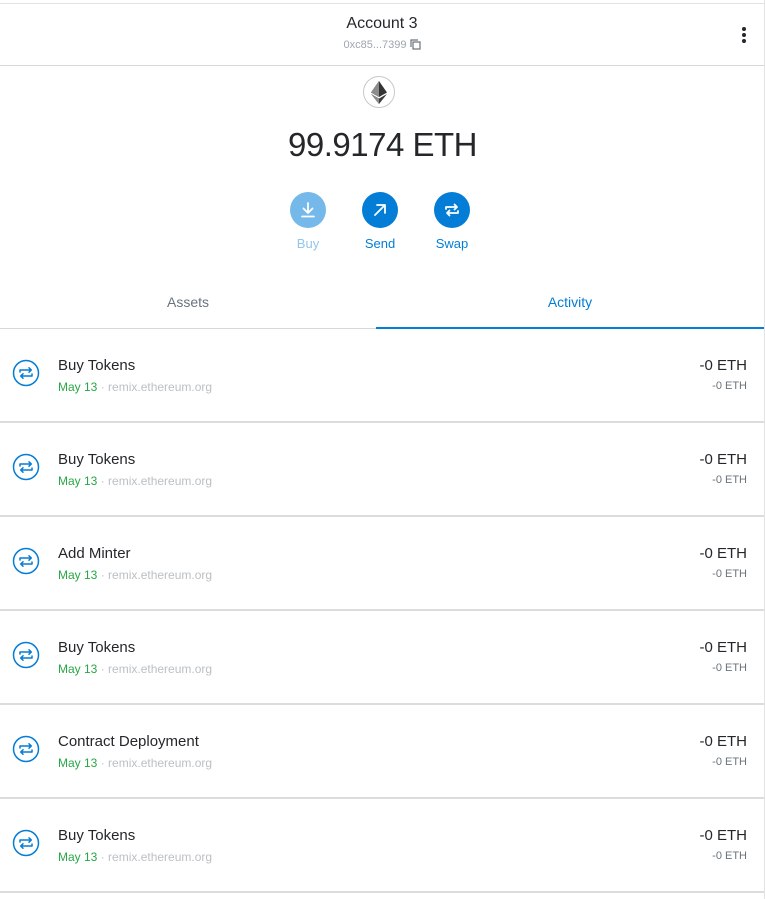 Image resolution: width=765 pixels, height=899 pixels. What do you see at coordinates (452, 243) in the screenshot?
I see `swap-label: Swap` at bounding box center [452, 243].